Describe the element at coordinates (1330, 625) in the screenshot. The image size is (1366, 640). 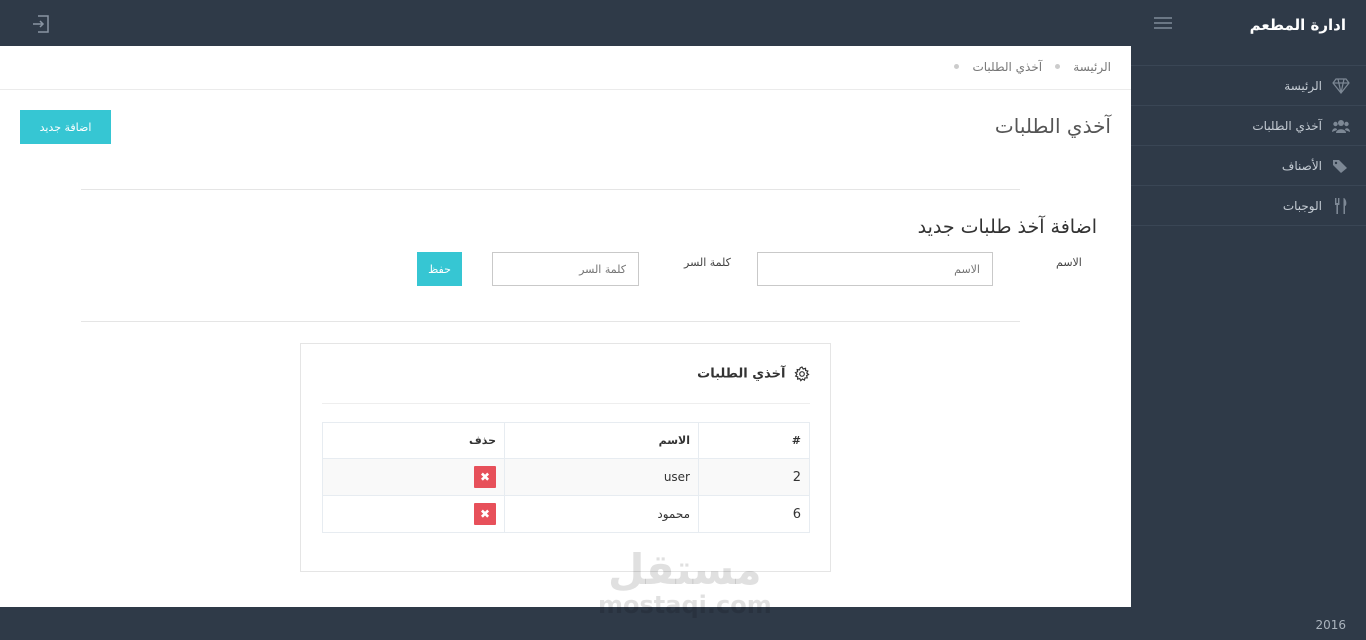
I see `footer-year: 2016` at that location.